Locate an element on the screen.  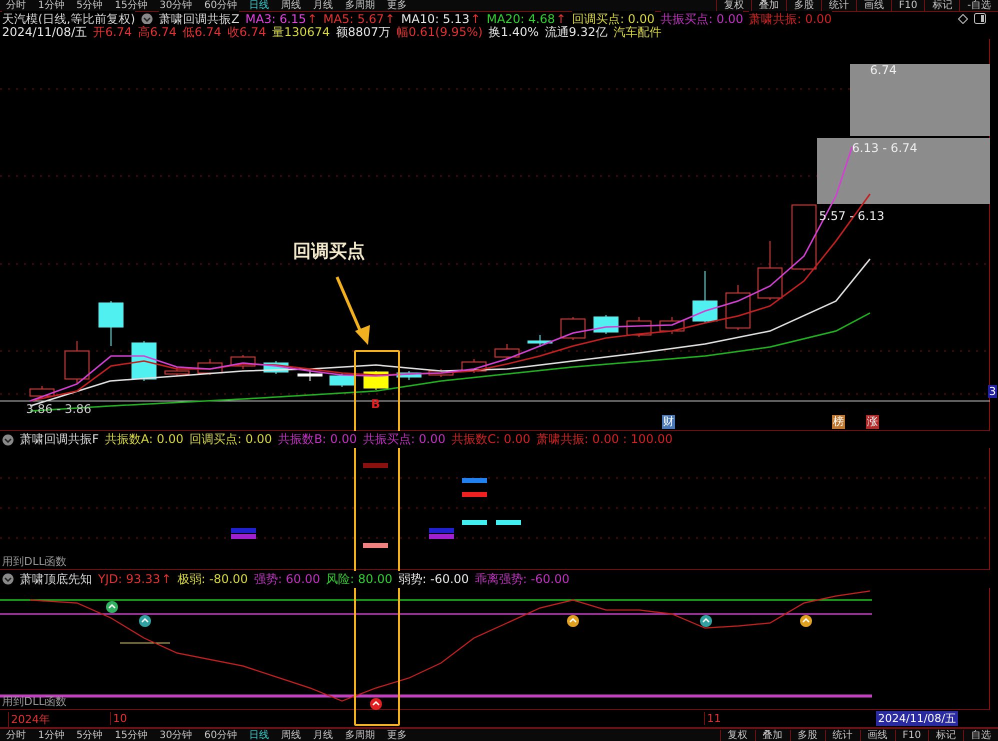
indicator-value: 共振买点: 0.00 is located at coordinates (404, 439).